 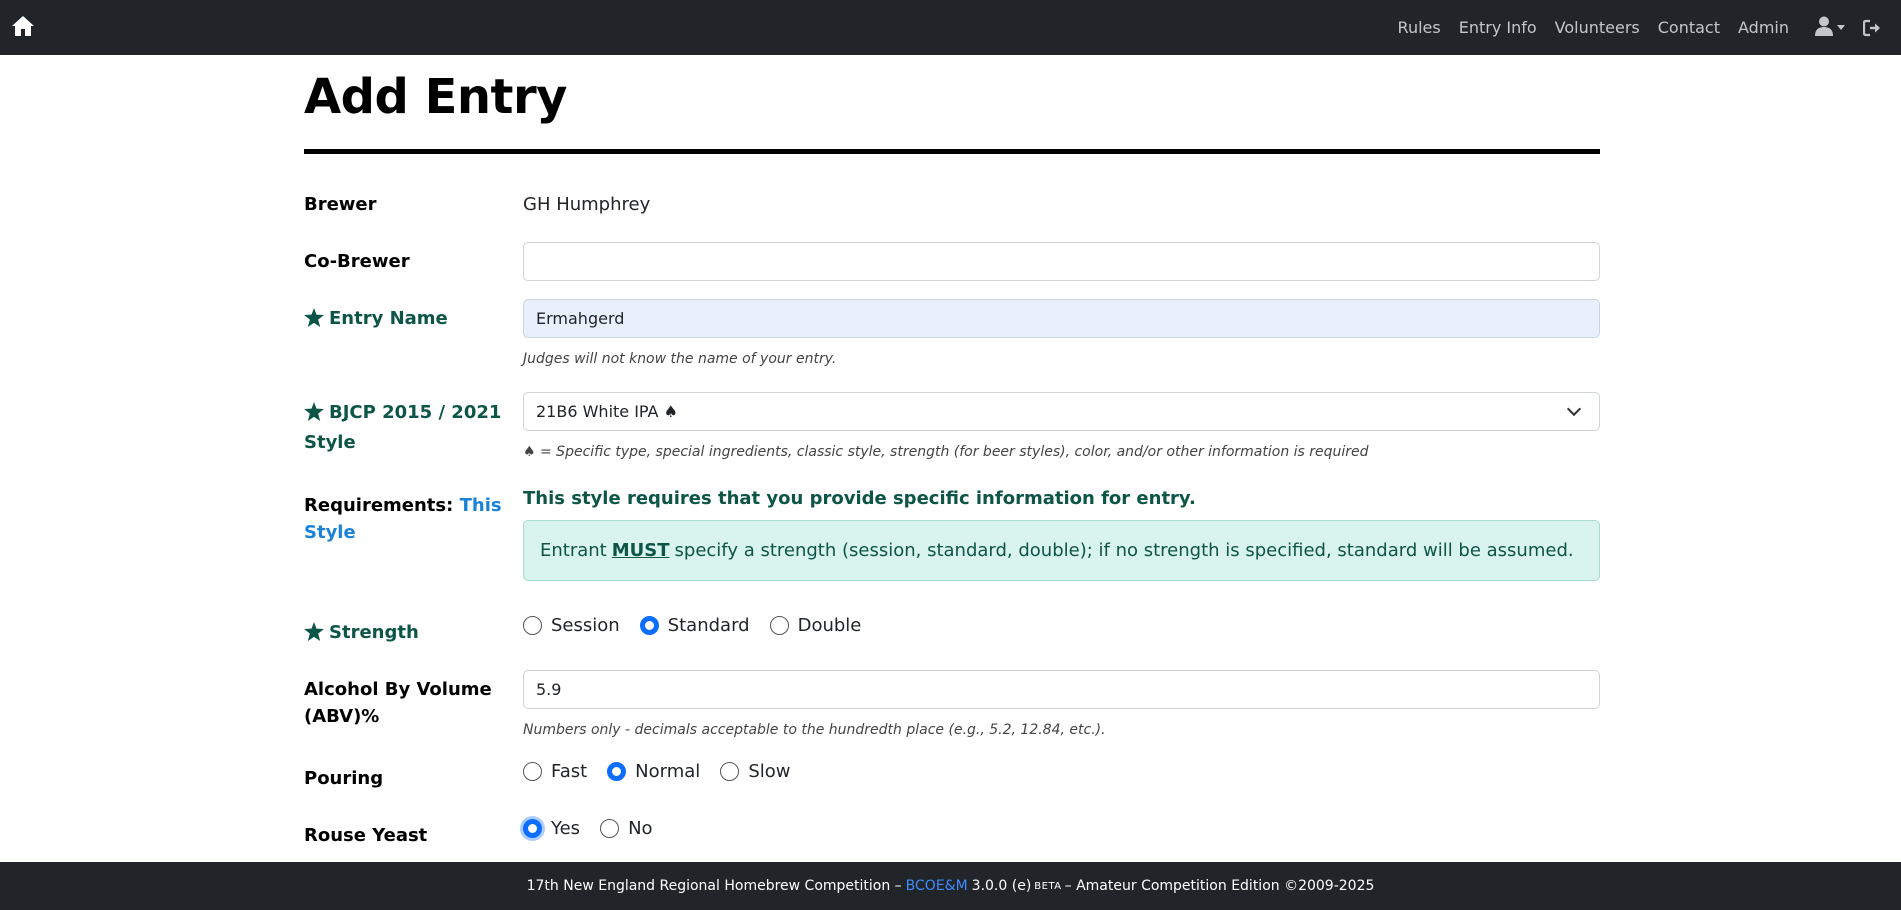 I want to click on rouse-yeast-option-yes: Yes, so click(x=551, y=828).